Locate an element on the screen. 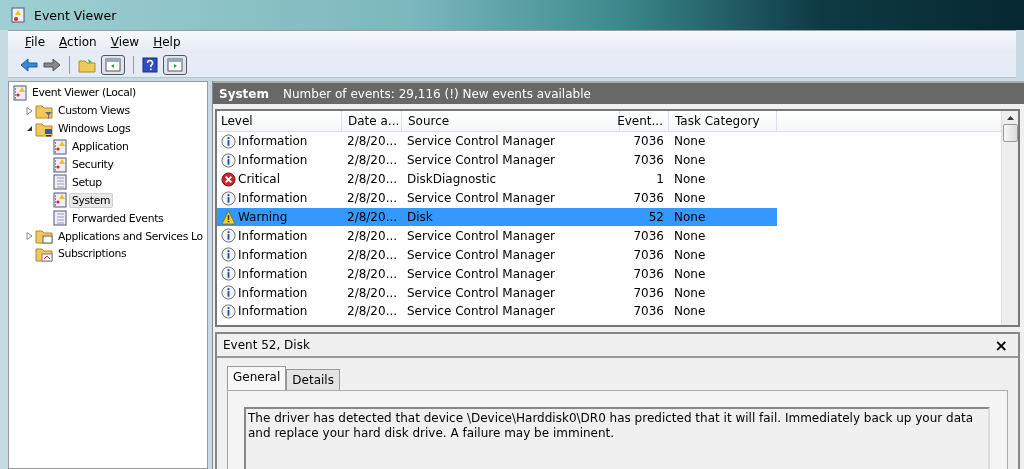 Image resolution: width=1024 pixels, height=469 pixels. table-cell: Warning is located at coordinates (263, 217).